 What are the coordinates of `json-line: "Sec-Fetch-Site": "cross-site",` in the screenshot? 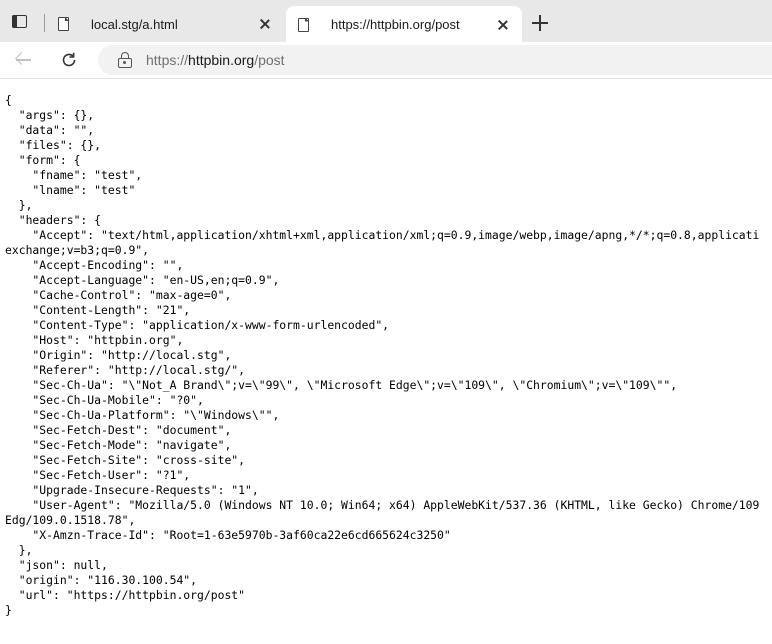 It's located at (125, 460).